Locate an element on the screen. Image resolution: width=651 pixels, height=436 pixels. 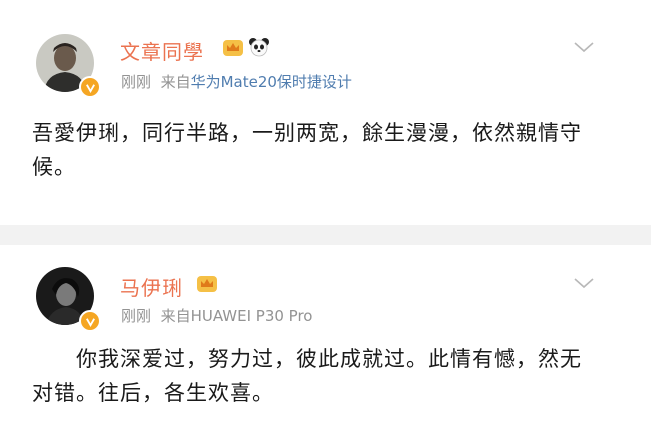
post-meta: 刚刚 来自华为Mate20保时捷设计 is located at coordinates (236, 81).